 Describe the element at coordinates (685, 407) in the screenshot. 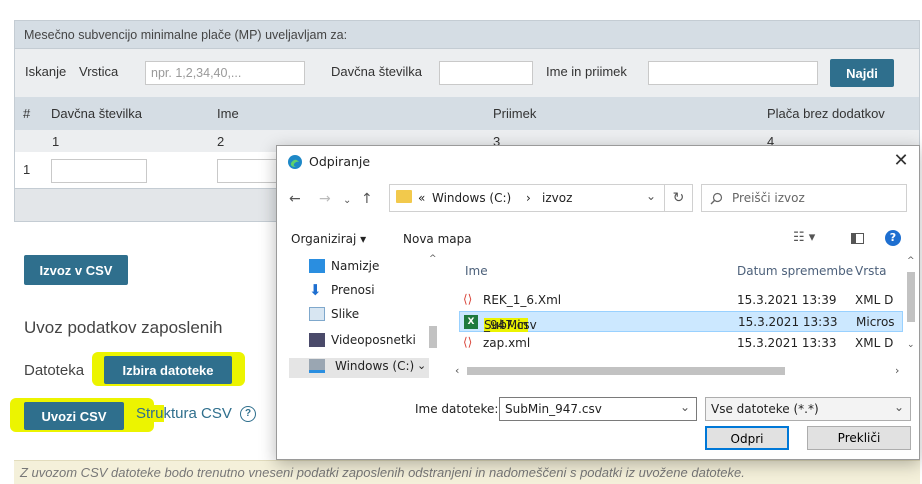

I see `filename-dropdown-icon: ⌄` at that location.